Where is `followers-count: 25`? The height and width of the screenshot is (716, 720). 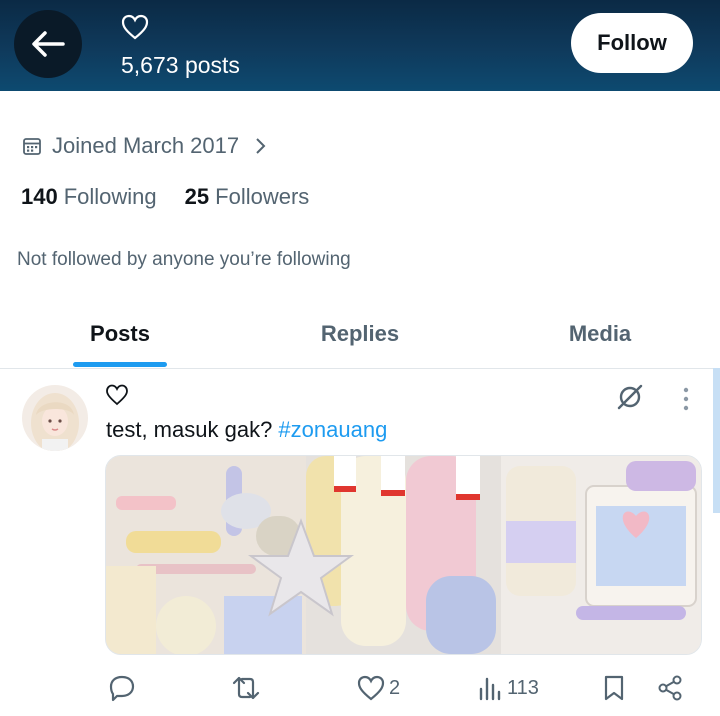
followers-count: 25 is located at coordinates (197, 196).